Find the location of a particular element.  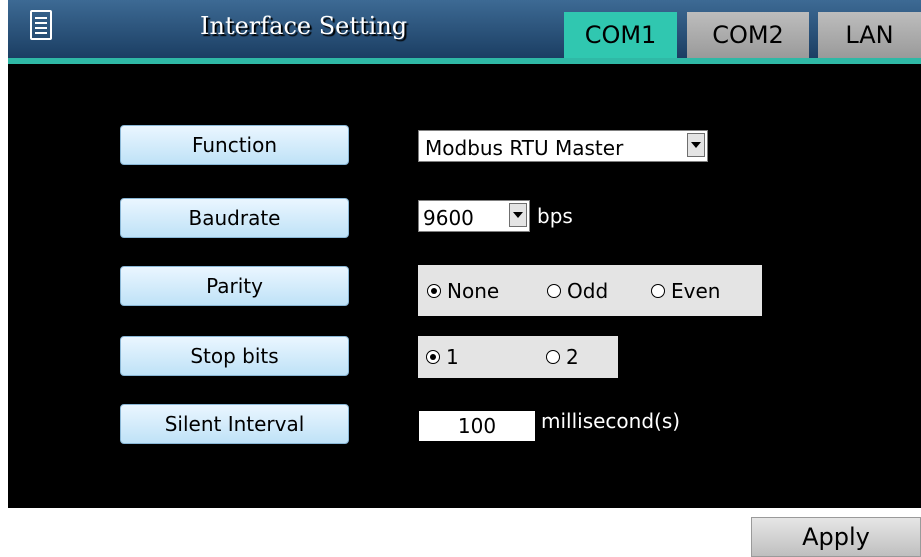

parity-option-none: None is located at coordinates (463, 290).